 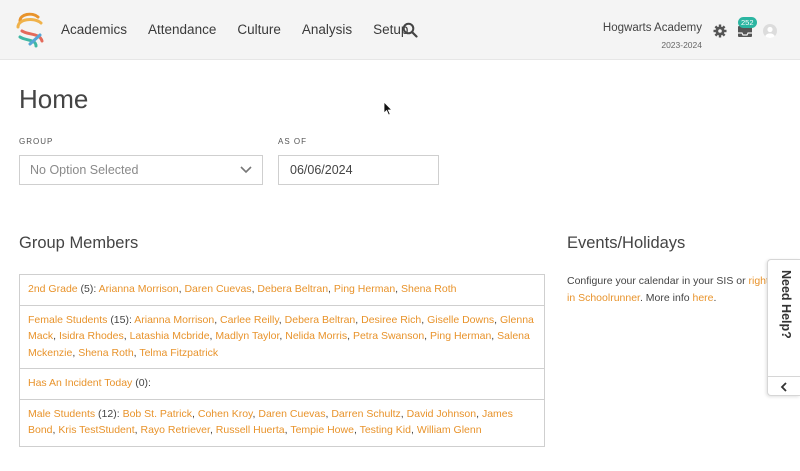 I want to click on student-link: Madlyn Taylor, so click(x=247, y=336).